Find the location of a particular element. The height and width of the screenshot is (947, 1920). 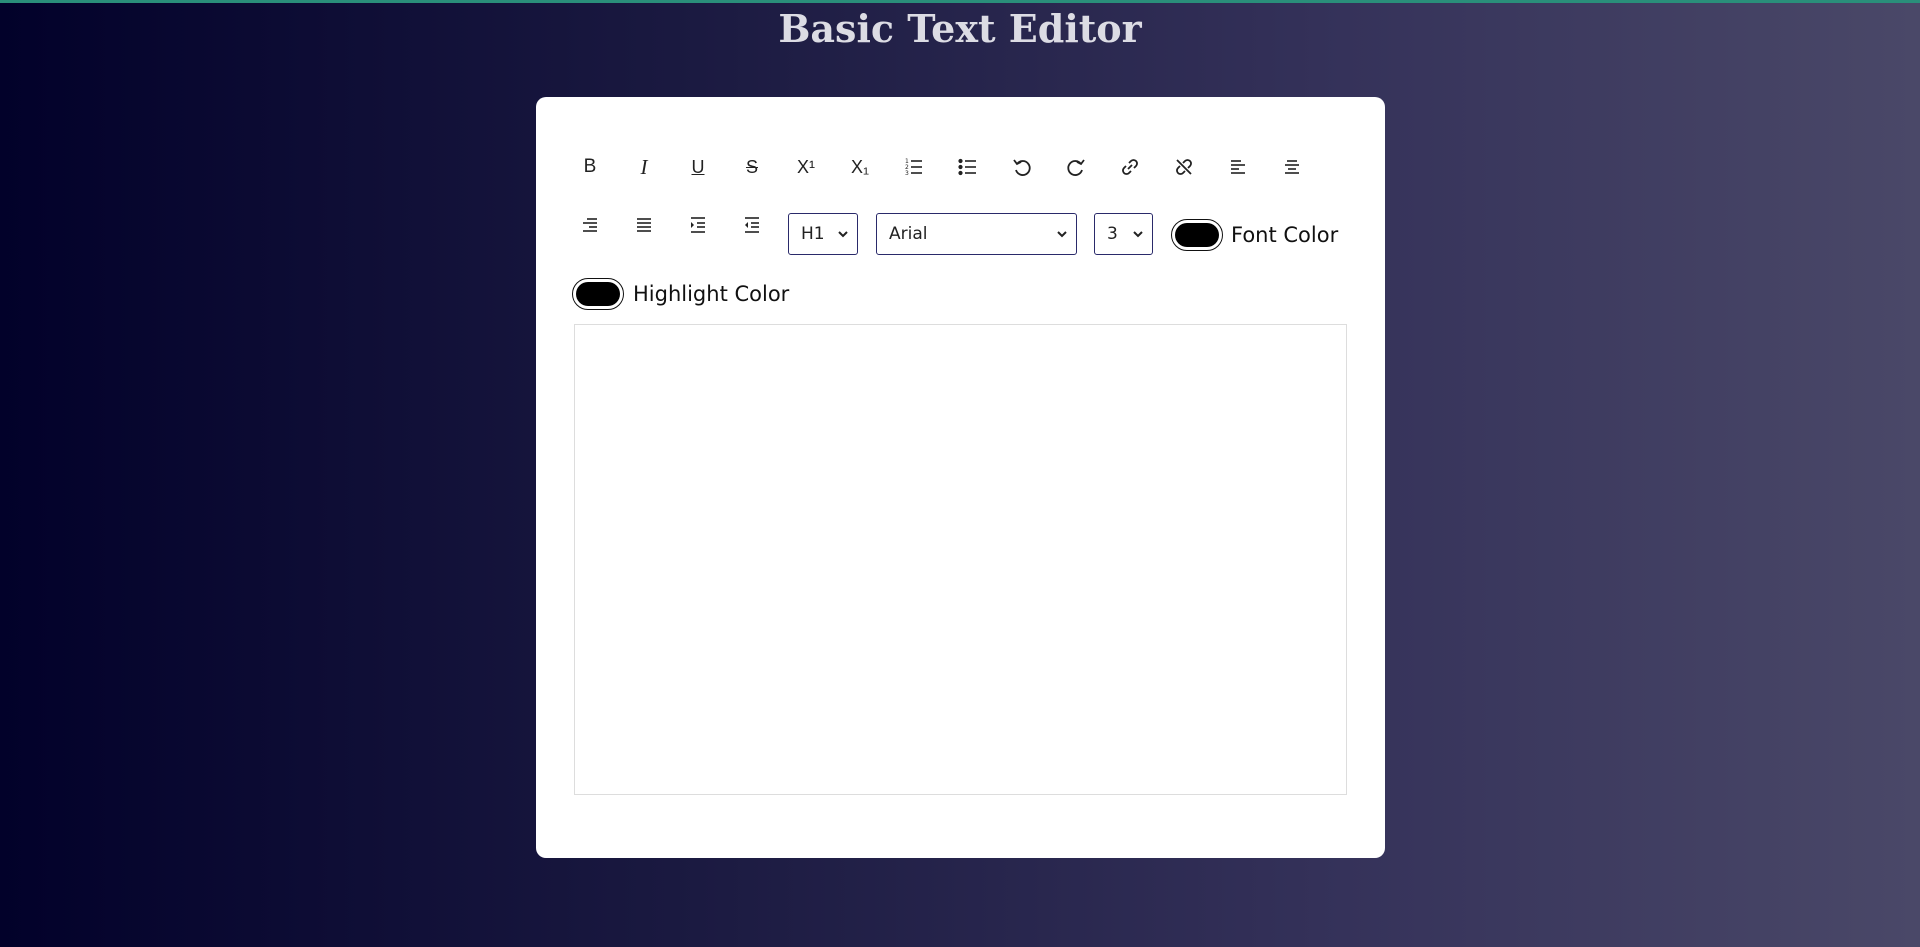

redo-button is located at coordinates (1076, 167).